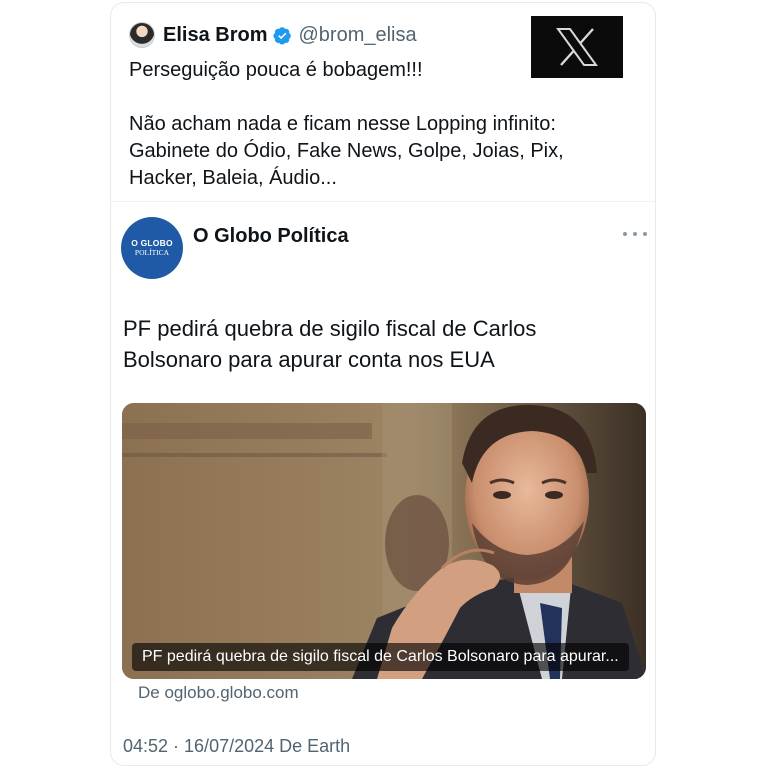 This screenshot has width=768, height=768. I want to click on globo-logo-text: O GLOBO, so click(152, 243).